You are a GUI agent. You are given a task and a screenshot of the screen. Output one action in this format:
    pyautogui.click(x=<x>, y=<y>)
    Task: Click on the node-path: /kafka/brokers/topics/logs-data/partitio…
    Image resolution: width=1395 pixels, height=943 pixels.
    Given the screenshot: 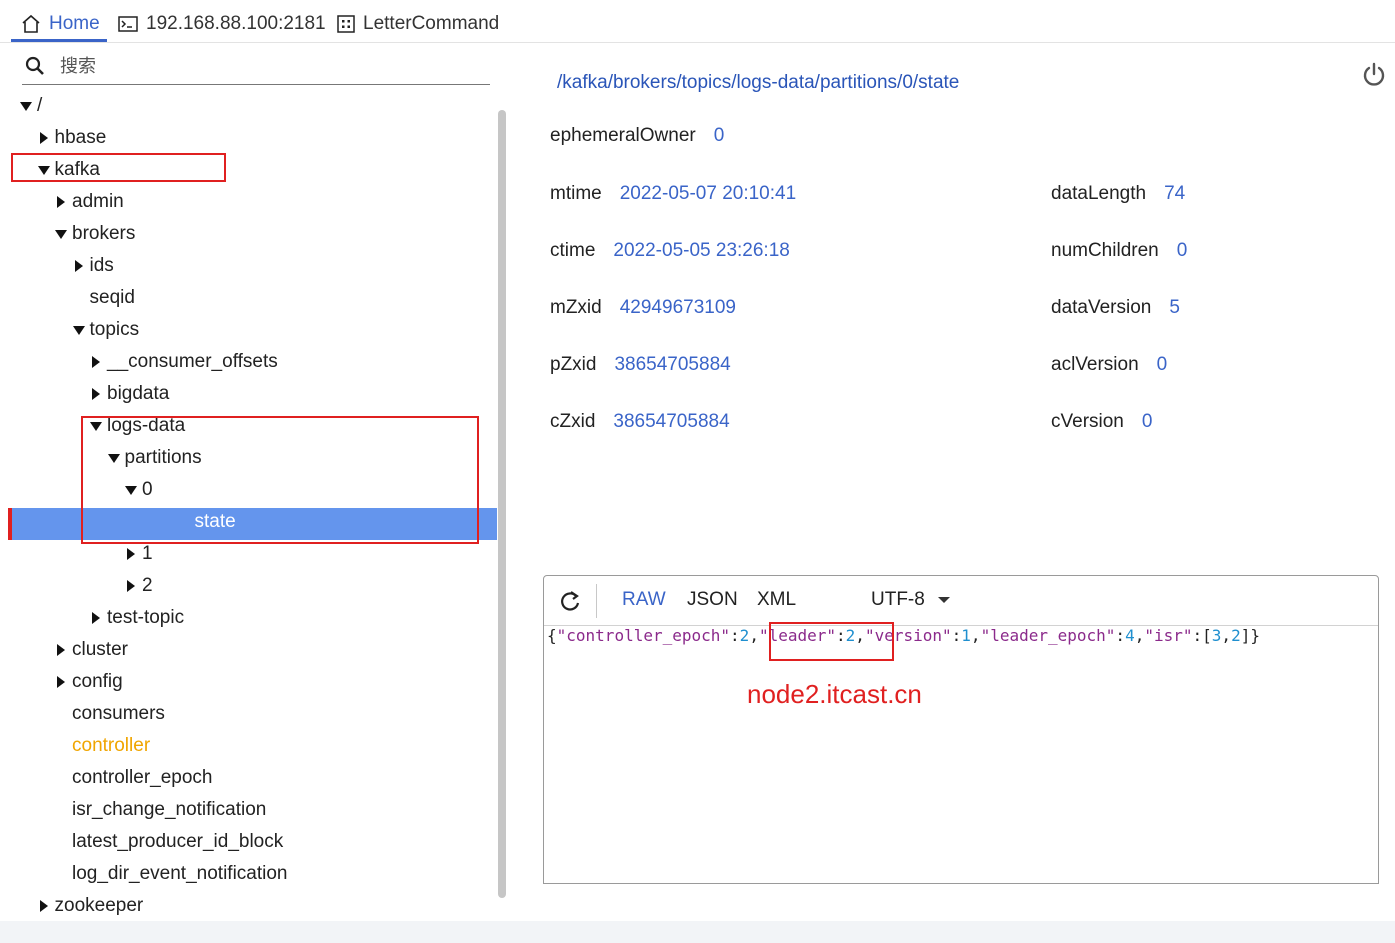 What is the action you would take?
    pyautogui.click(x=758, y=82)
    